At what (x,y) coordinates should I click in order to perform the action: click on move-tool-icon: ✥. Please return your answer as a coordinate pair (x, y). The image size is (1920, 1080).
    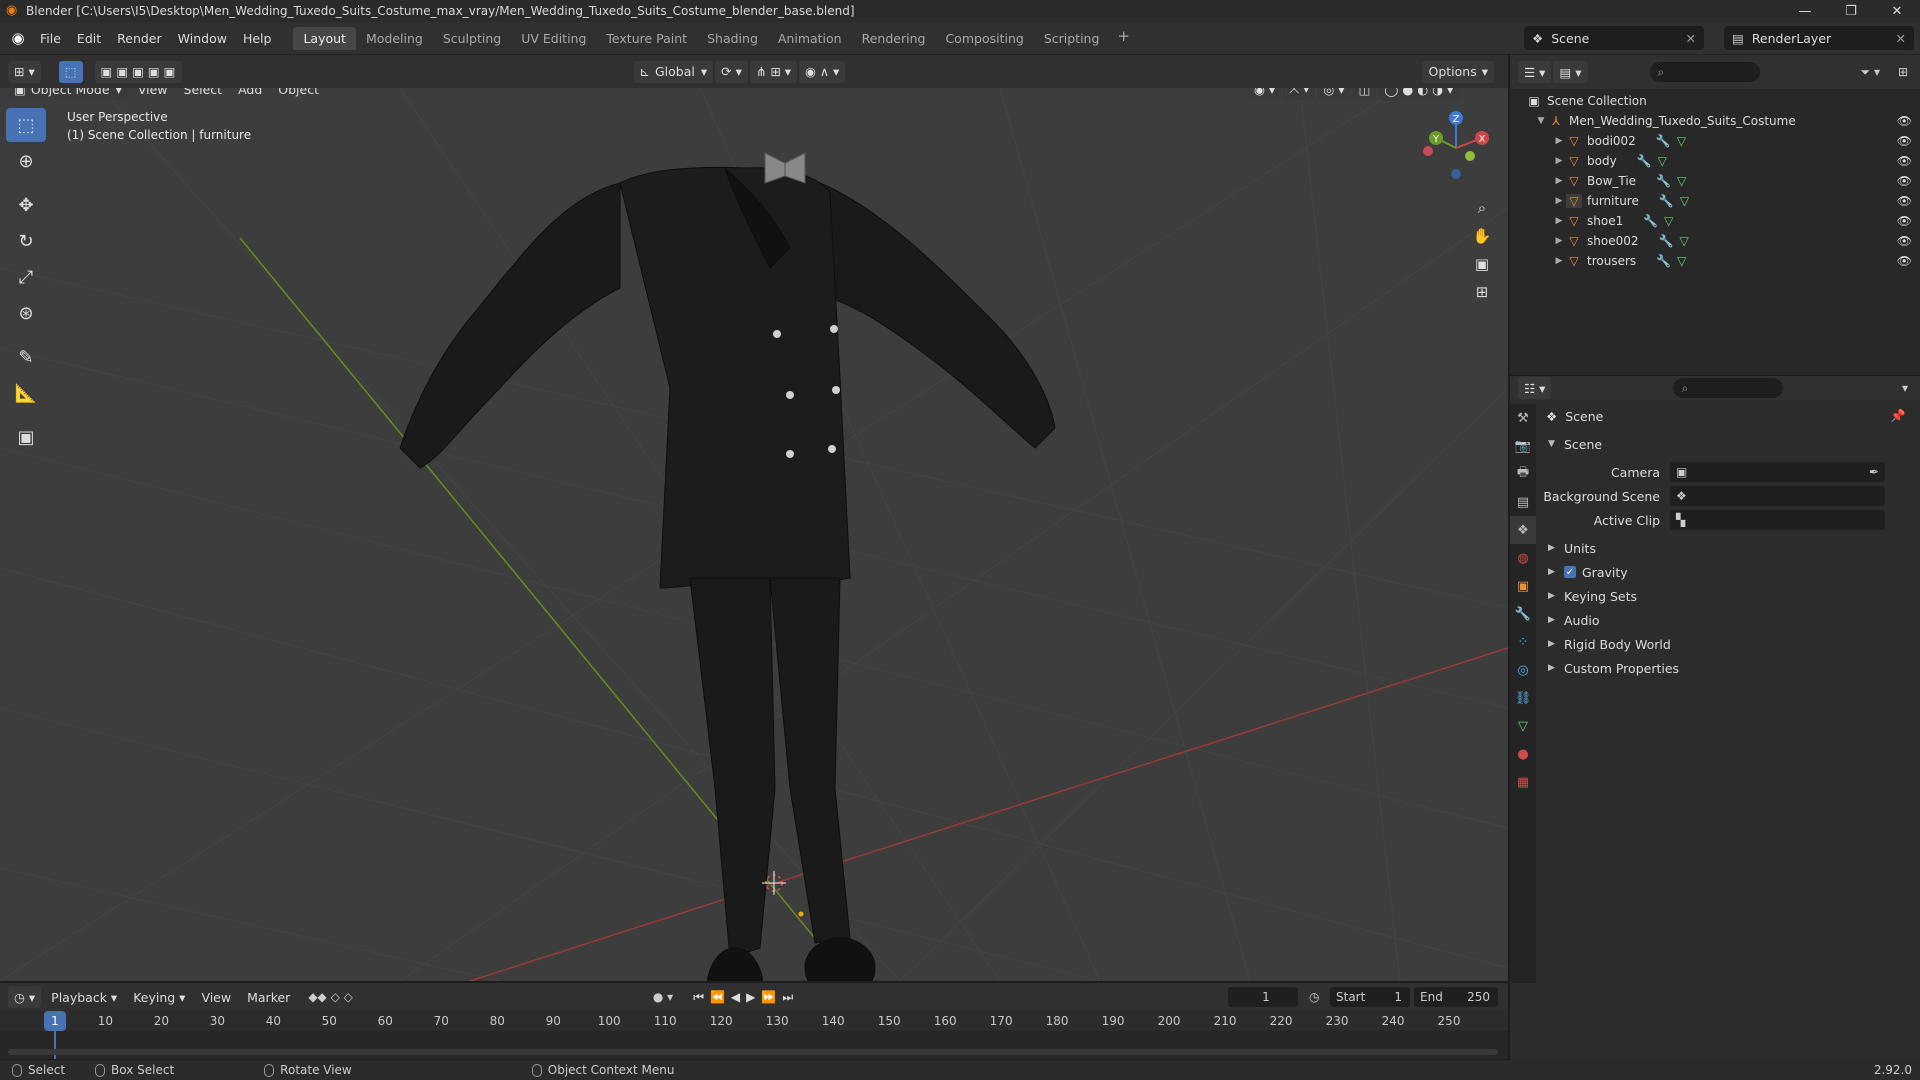
    Looking at the image, I should click on (26, 205).